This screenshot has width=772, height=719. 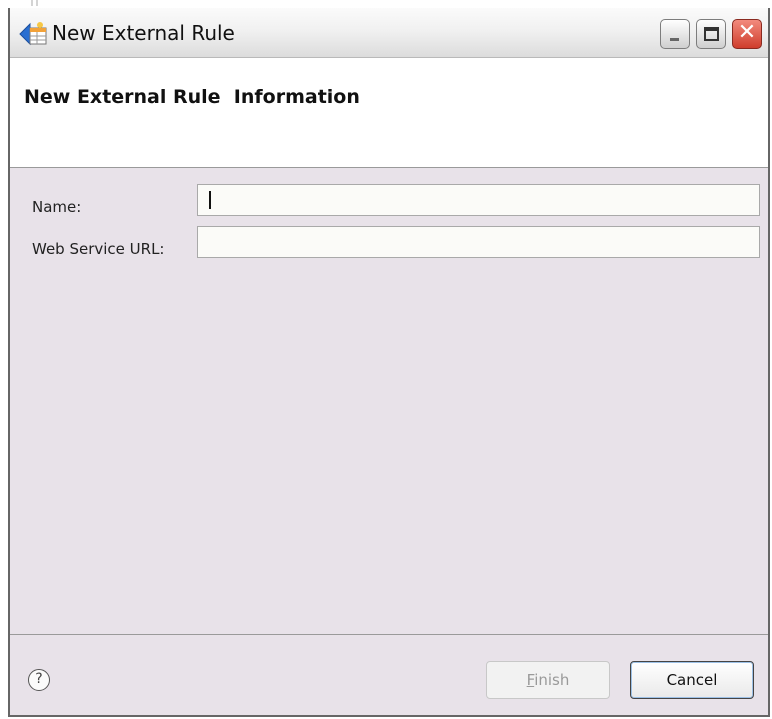 I want to click on name-field, so click(x=478, y=200).